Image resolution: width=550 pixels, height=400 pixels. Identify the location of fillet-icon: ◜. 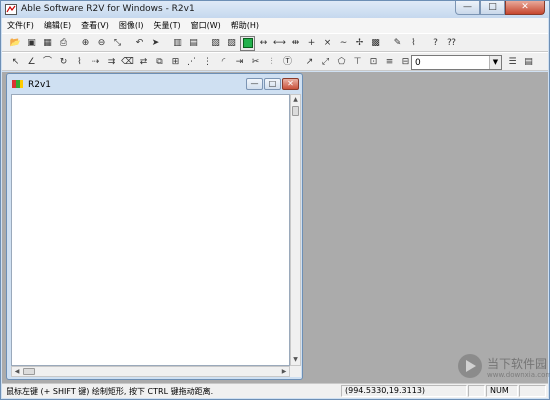
(223, 62).